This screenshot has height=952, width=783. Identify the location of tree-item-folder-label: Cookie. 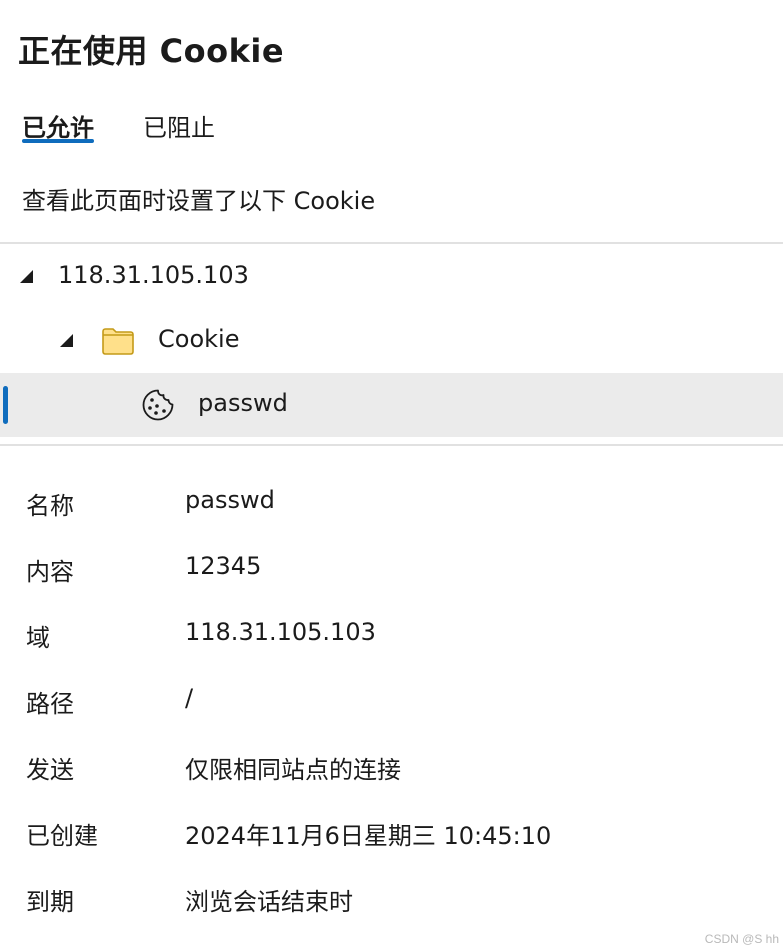
(199, 339).